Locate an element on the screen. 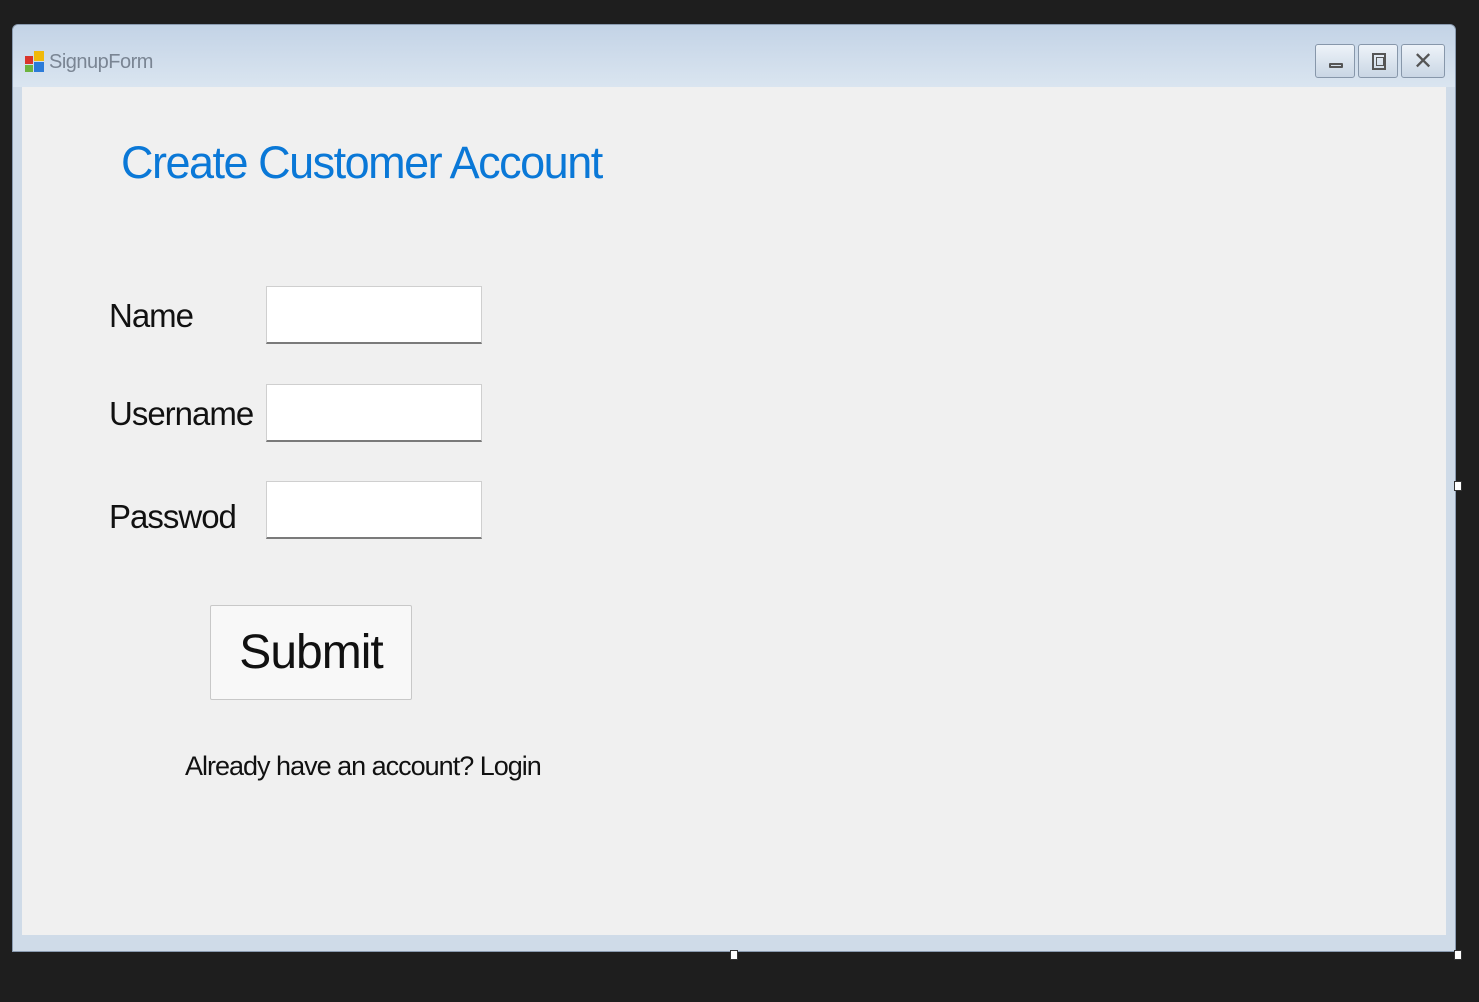 Image resolution: width=1479 pixels, height=1002 pixels. username-label: Username is located at coordinates (181, 413).